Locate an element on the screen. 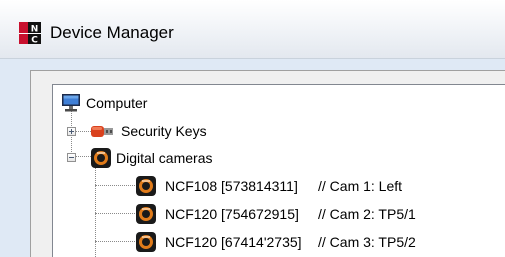  tree-item-camera-2: NCF120 [754672915] // Cam 2: TP5/1 is located at coordinates (279, 214).